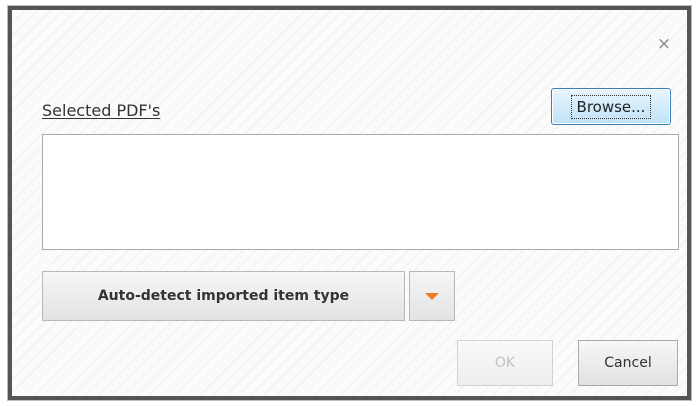  I want to click on cancel-button-label: Cancel, so click(628, 363).